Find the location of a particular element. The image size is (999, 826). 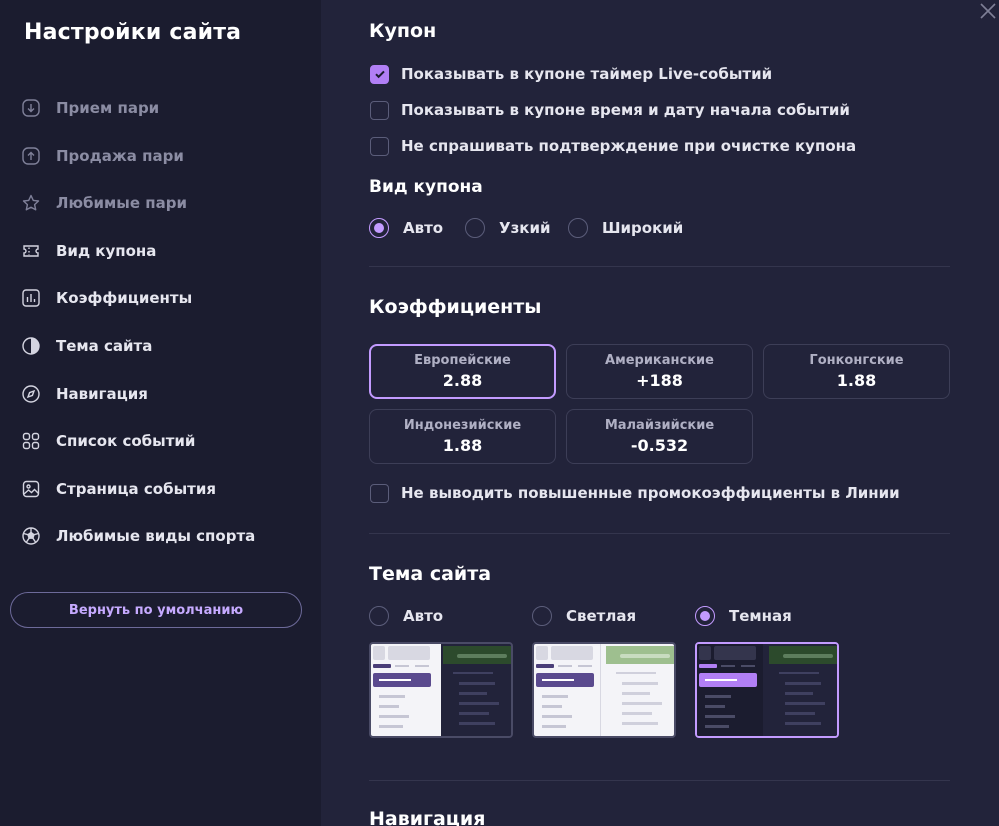

radio-theme-auto: Авто is located at coordinates (406, 616).